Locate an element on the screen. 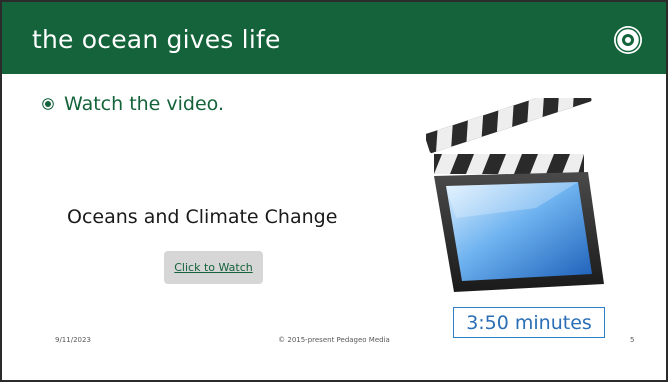 The image size is (668, 382). slide-title: the ocean gives life is located at coordinates (156, 39).